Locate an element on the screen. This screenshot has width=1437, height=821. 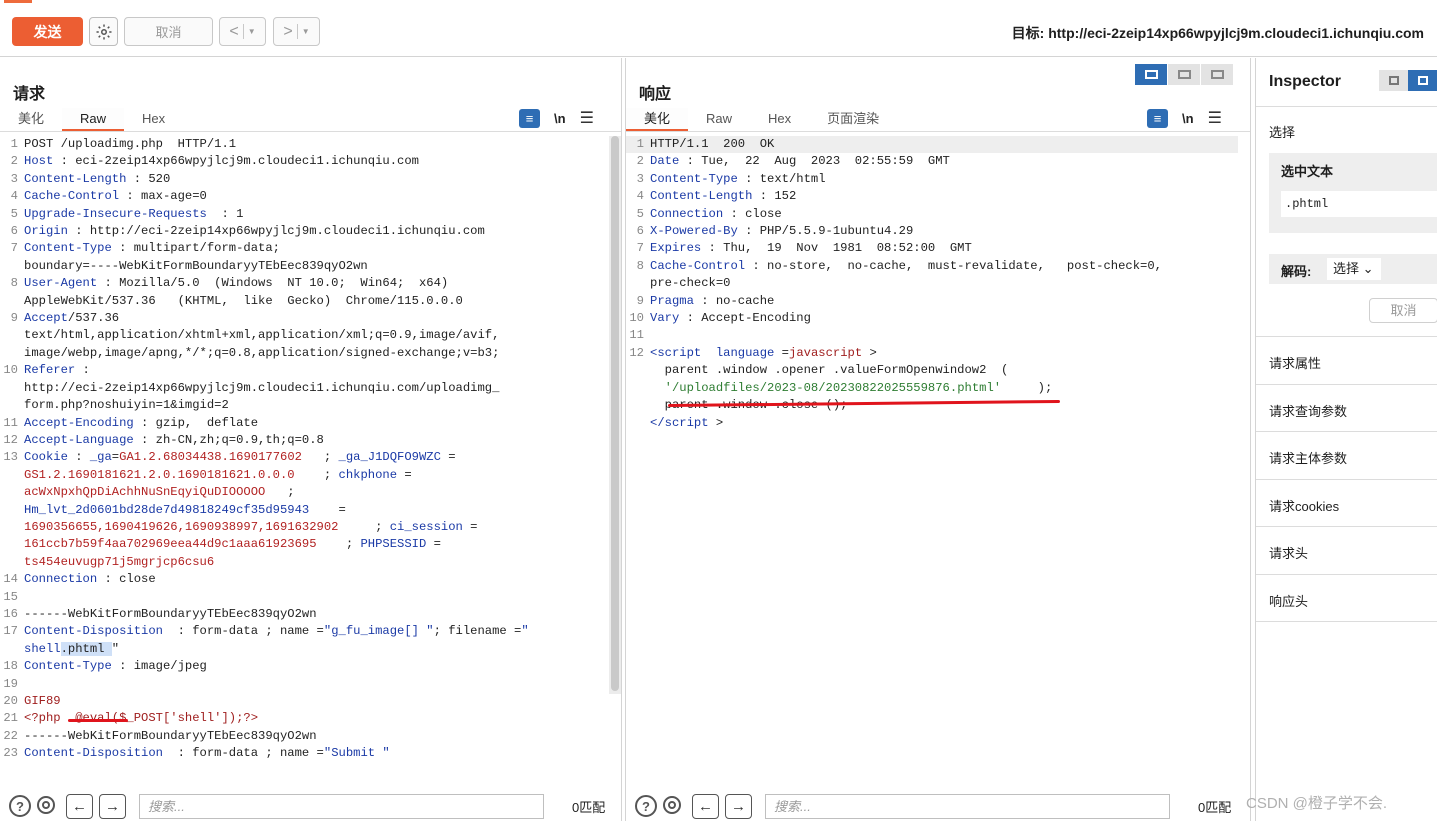
layout-side-by-side-icon is located at coordinates (1151, 74).